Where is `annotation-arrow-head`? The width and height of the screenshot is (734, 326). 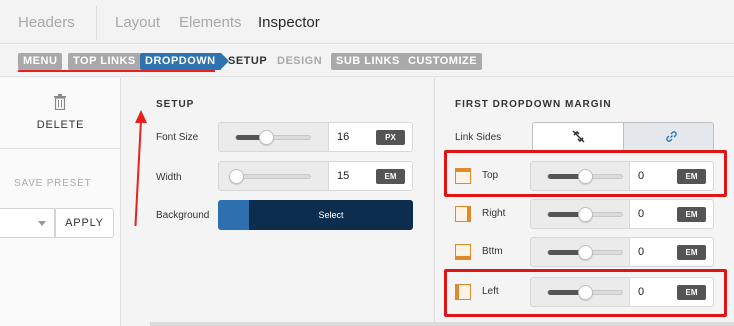
annotation-arrow-head is located at coordinates (141, 116).